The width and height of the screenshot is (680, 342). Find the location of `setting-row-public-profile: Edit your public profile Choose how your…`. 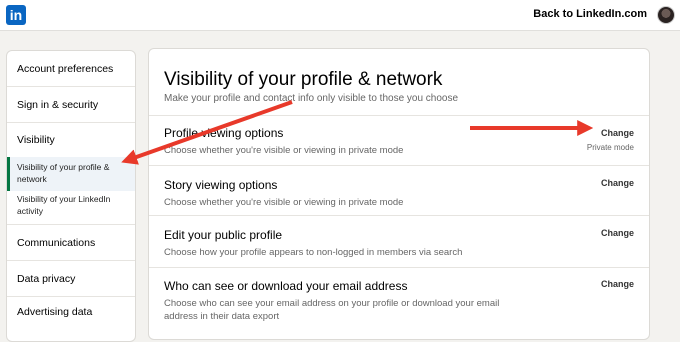

setting-row-public-profile: Edit your public profile Choose how your… is located at coordinates (399, 241).